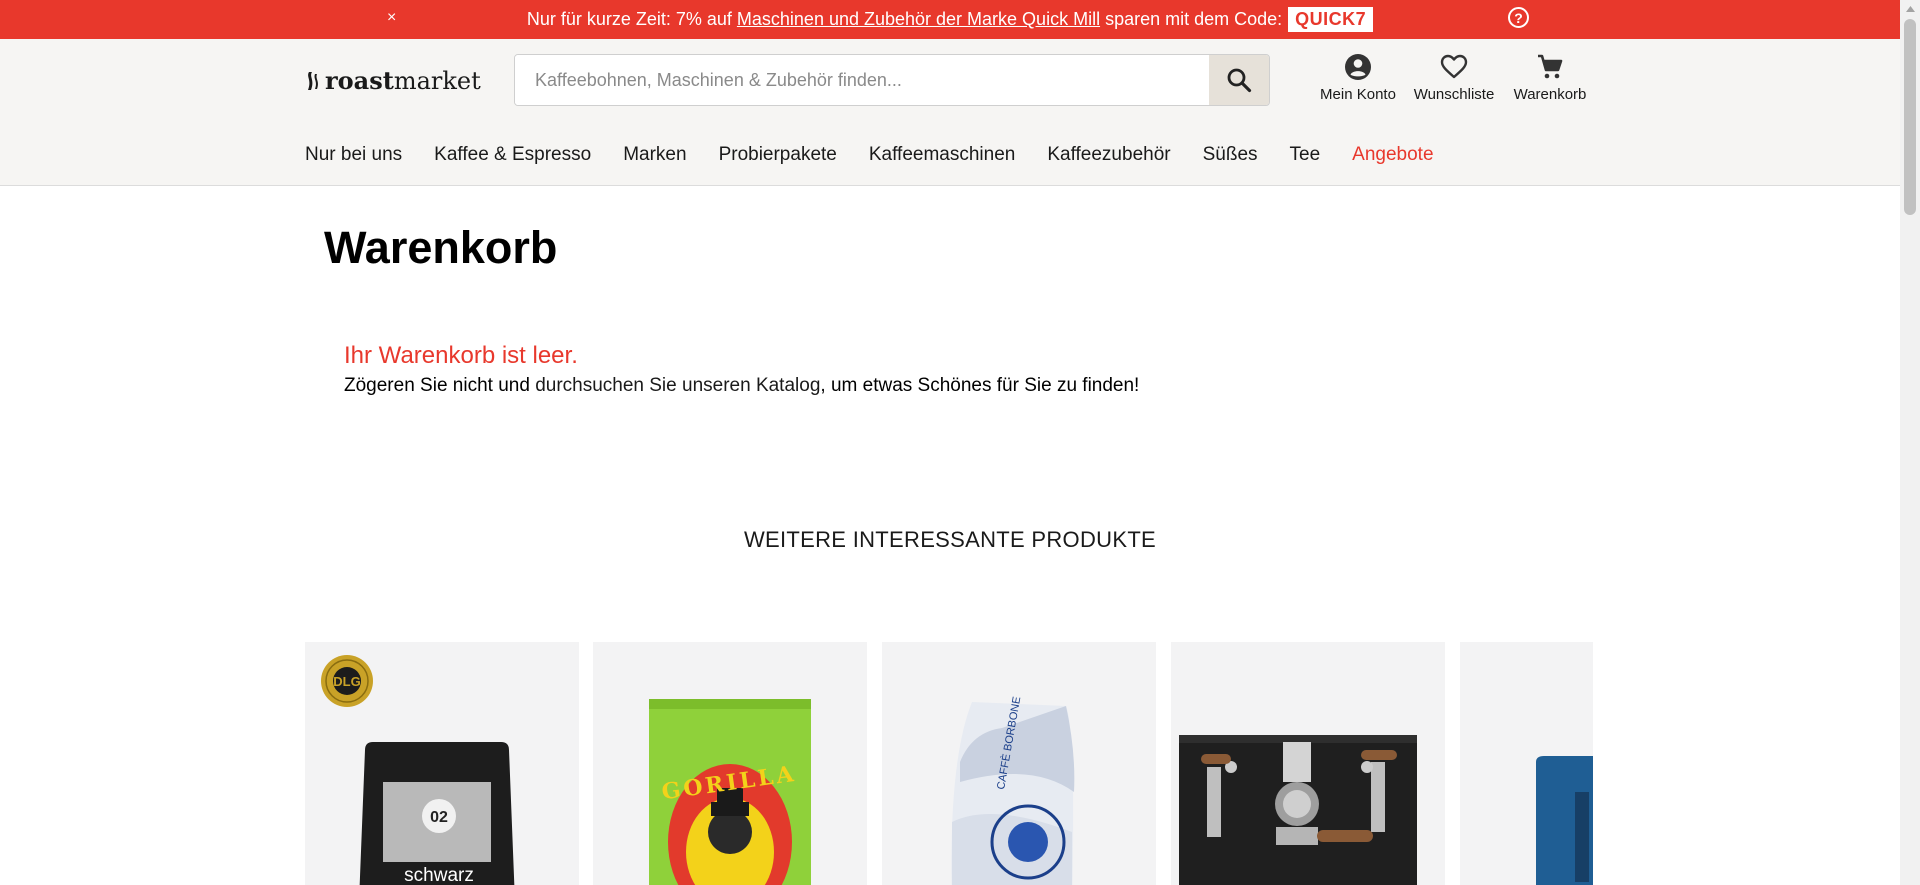 This screenshot has height=885, width=1920. Describe the element at coordinates (1331, 19) in the screenshot. I see `promo-code-badge: QUICK7` at that location.